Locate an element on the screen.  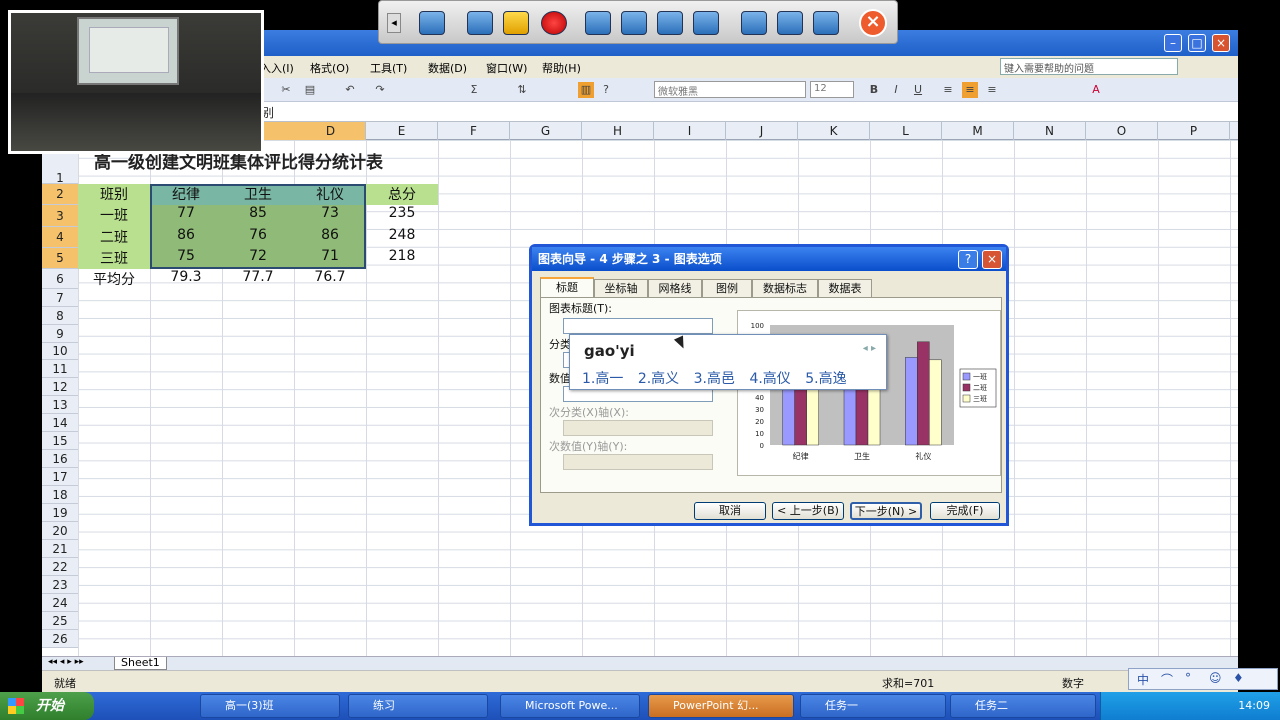
record-icon is located at coordinates (554, 23).